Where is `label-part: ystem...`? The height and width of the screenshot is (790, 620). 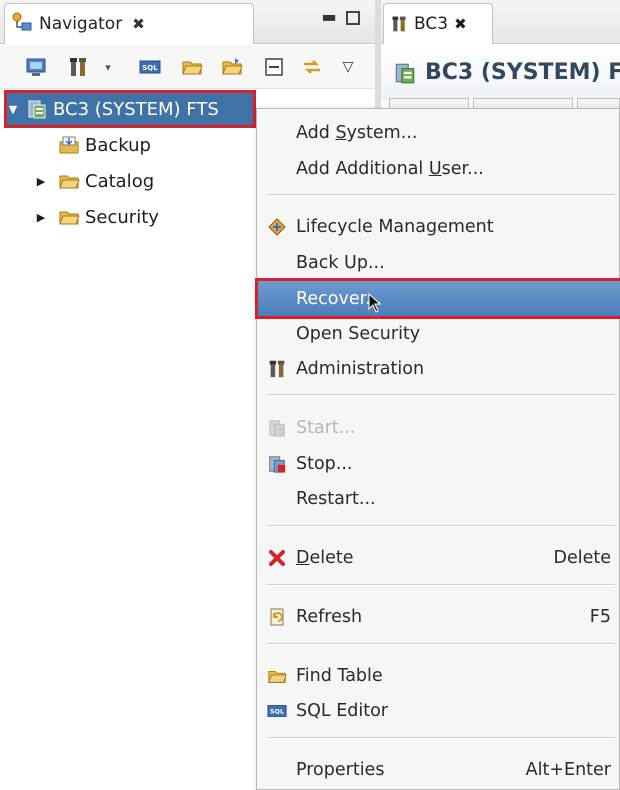
label-part: ystem... is located at coordinates (382, 133).